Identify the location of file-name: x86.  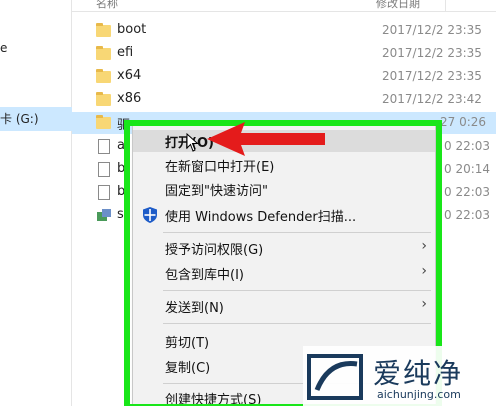
(129, 98).